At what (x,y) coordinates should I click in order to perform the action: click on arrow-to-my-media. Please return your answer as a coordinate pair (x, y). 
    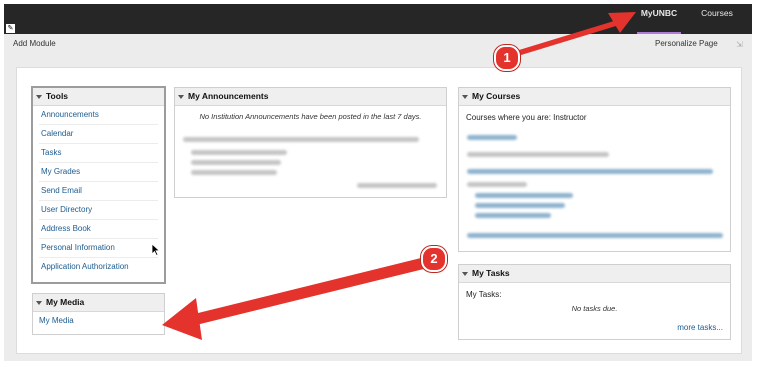
    Looking at the image, I should click on (299, 297).